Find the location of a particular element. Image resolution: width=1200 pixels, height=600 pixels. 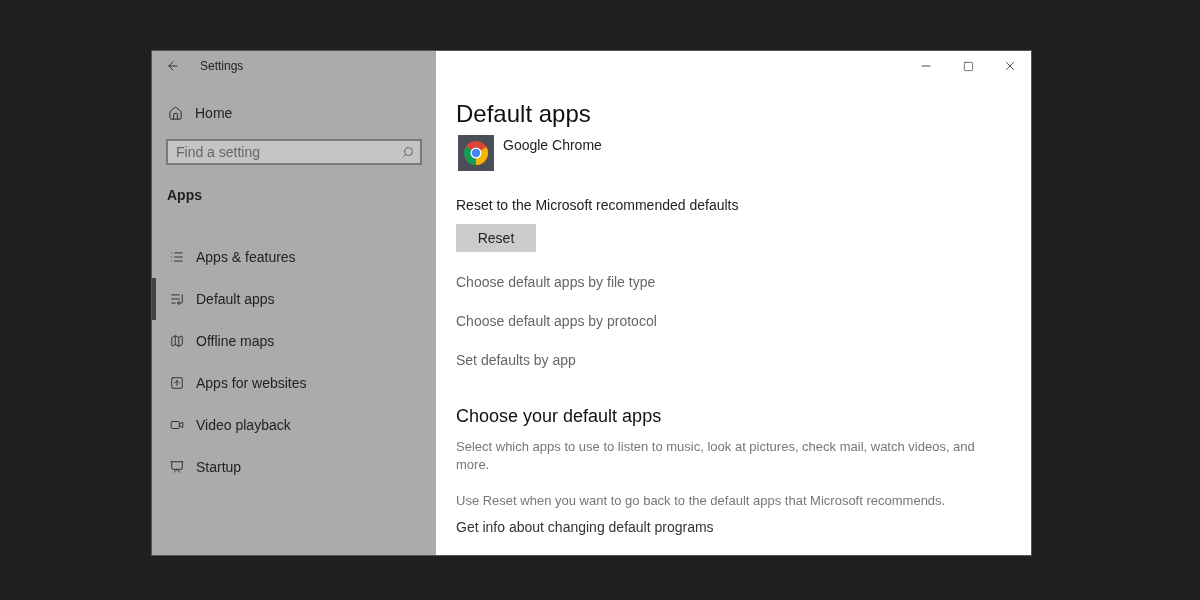

info-link: Get info about changing default programs is located at coordinates (585, 527).